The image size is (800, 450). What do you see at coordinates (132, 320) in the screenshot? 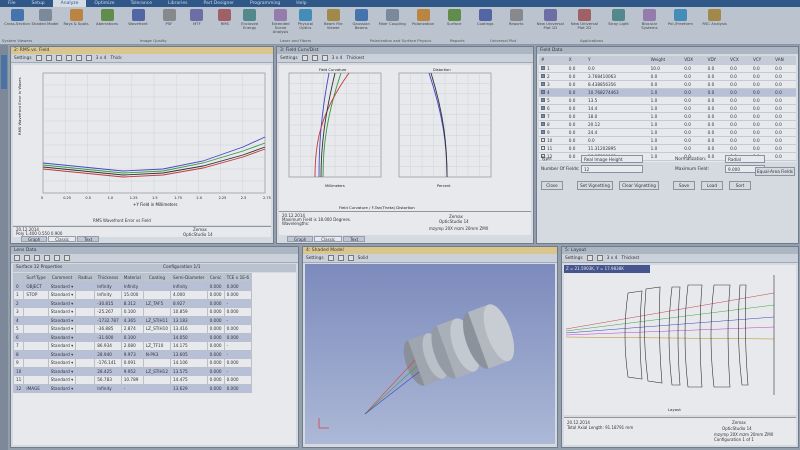
I see `table-cell: 4.365` at bounding box center [132, 320].